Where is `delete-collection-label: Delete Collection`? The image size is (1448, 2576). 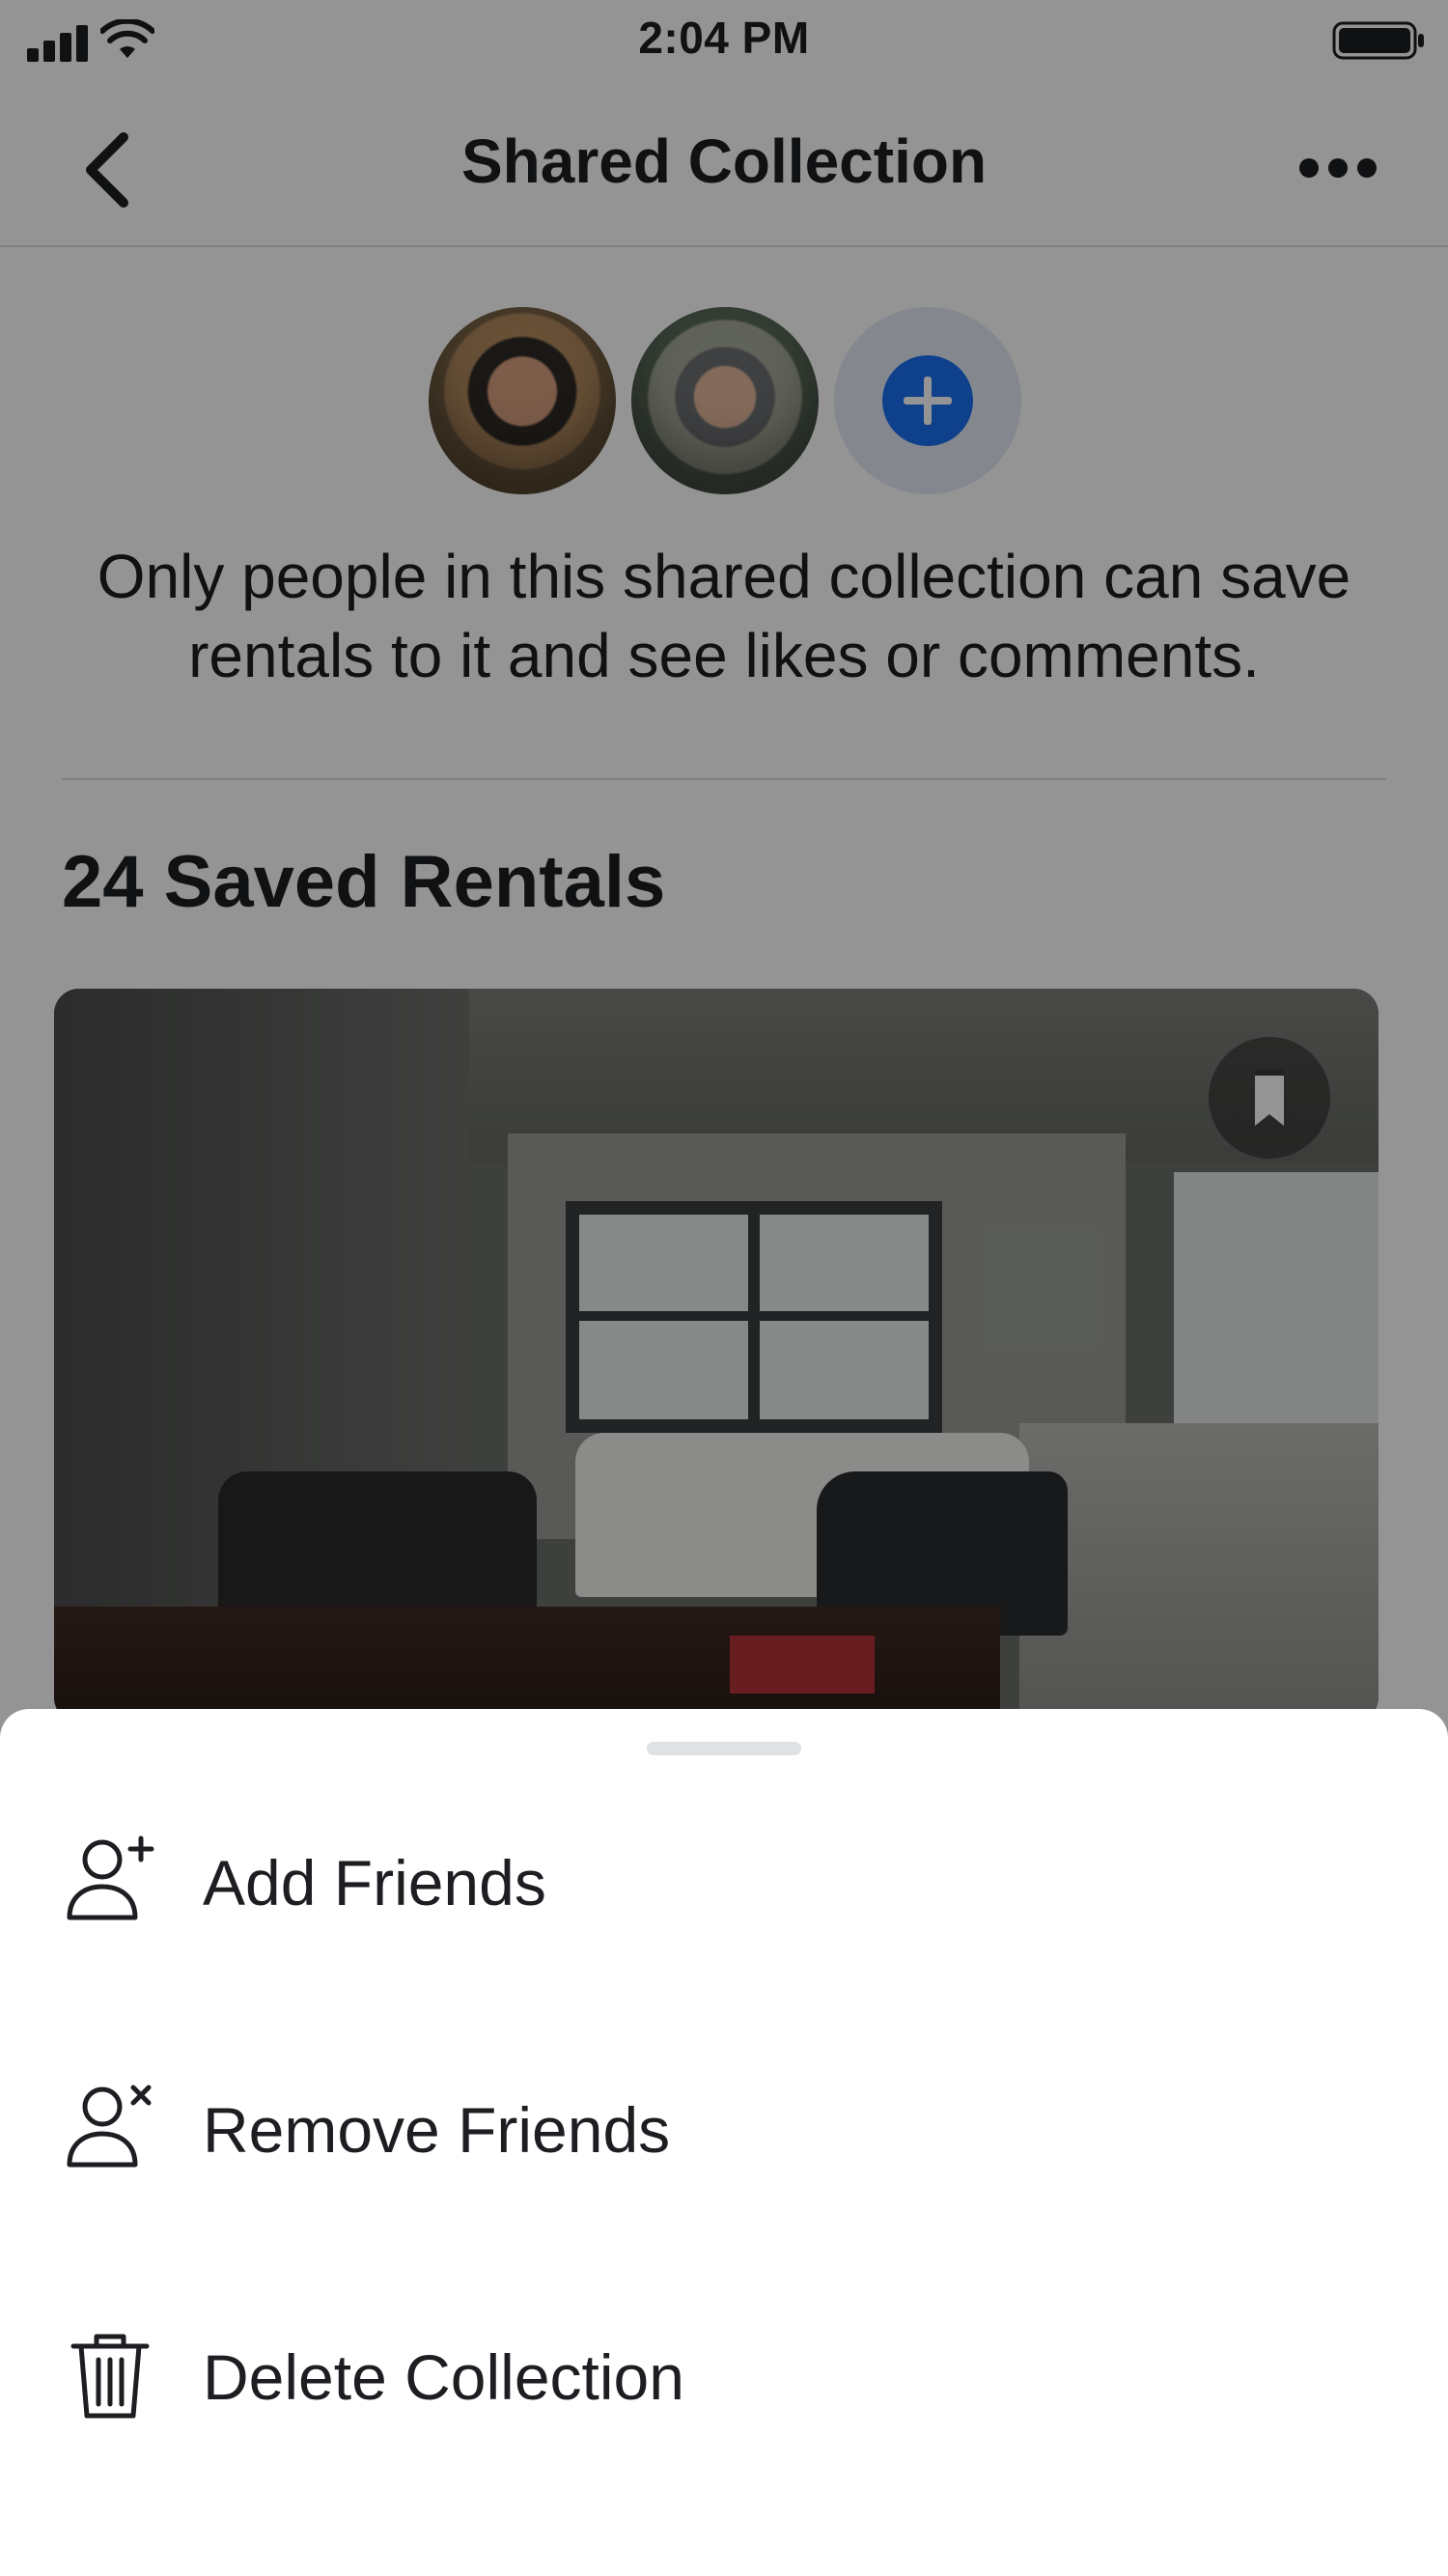
delete-collection-label: Delete Collection is located at coordinates (444, 2377).